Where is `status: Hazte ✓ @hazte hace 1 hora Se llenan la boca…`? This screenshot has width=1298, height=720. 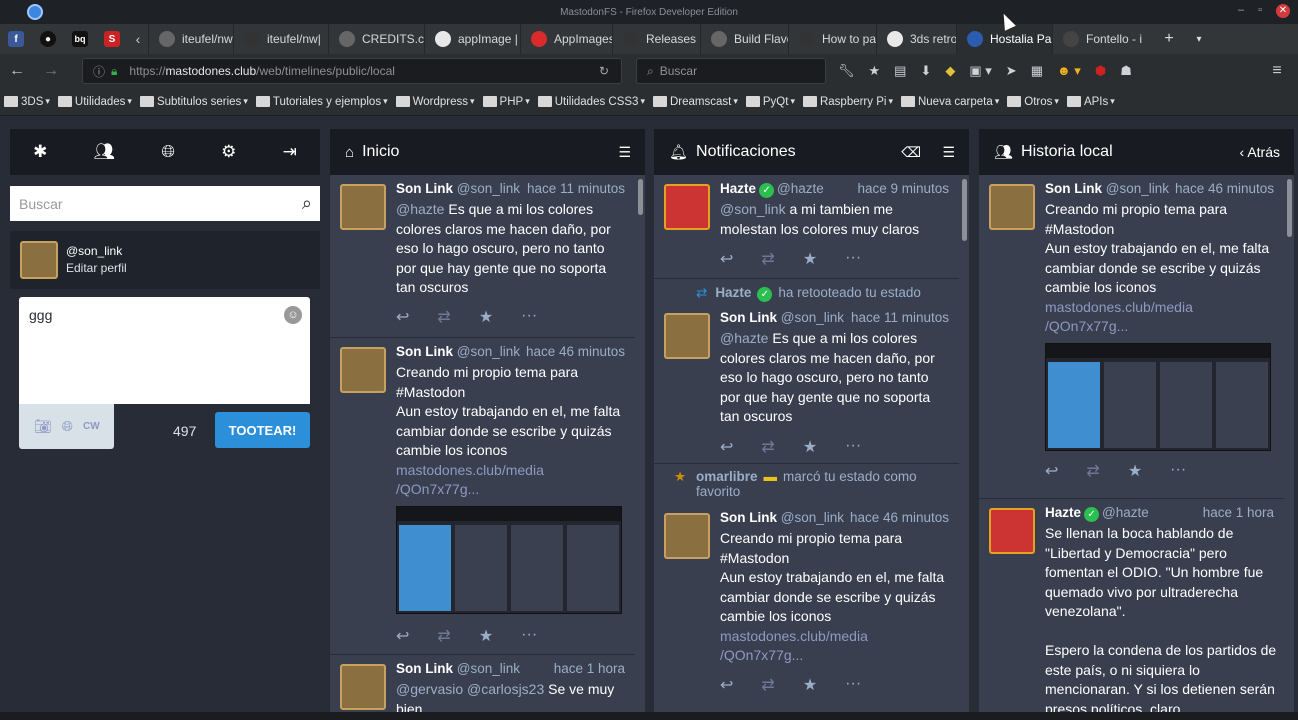 status: Hazte ✓ @hazte hace 1 hora Se llenan la boca… is located at coordinates (1131, 609).